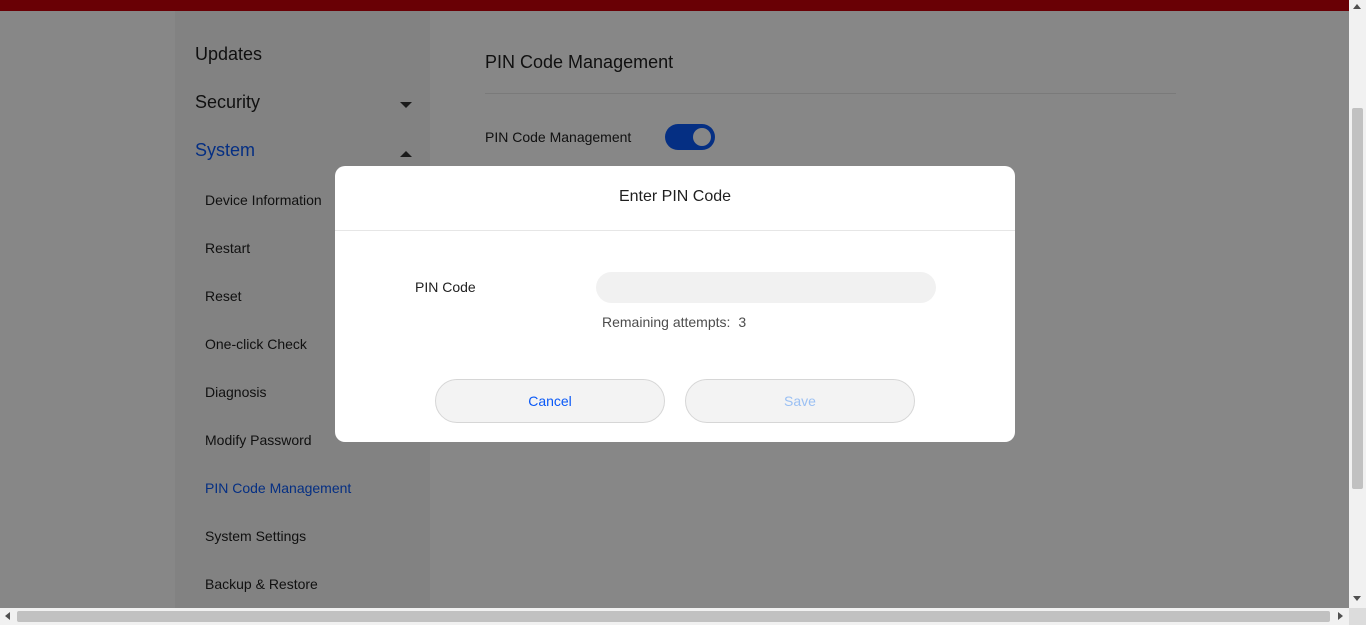  I want to click on horizontal-scrollbar, so click(674, 616).